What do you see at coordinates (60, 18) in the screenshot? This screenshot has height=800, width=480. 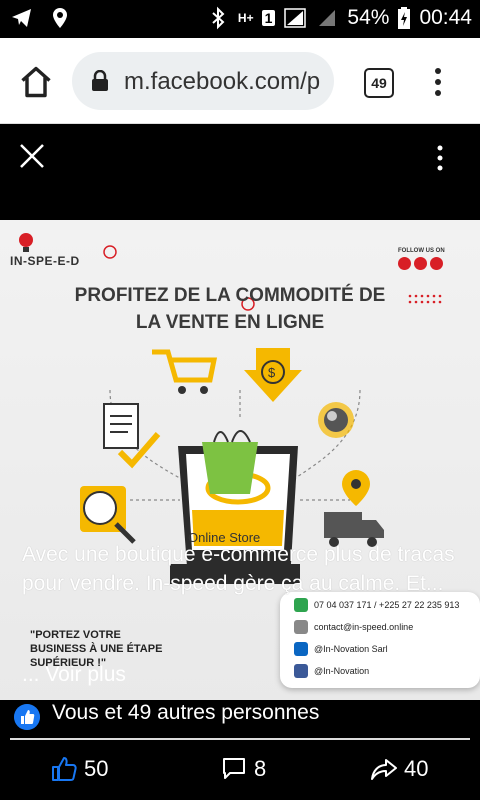 I see `location-alert-icon` at bounding box center [60, 18].